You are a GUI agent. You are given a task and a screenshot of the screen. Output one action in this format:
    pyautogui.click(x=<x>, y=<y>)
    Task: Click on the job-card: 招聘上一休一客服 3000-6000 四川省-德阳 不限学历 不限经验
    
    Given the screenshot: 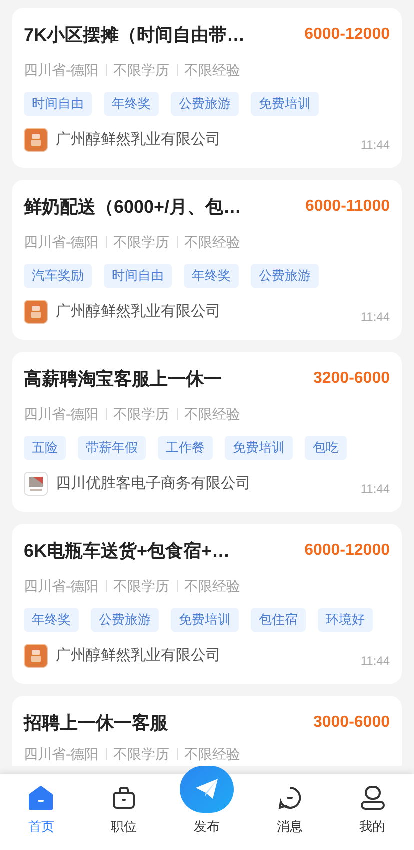 What is the action you would take?
    pyautogui.click(x=207, y=731)
    